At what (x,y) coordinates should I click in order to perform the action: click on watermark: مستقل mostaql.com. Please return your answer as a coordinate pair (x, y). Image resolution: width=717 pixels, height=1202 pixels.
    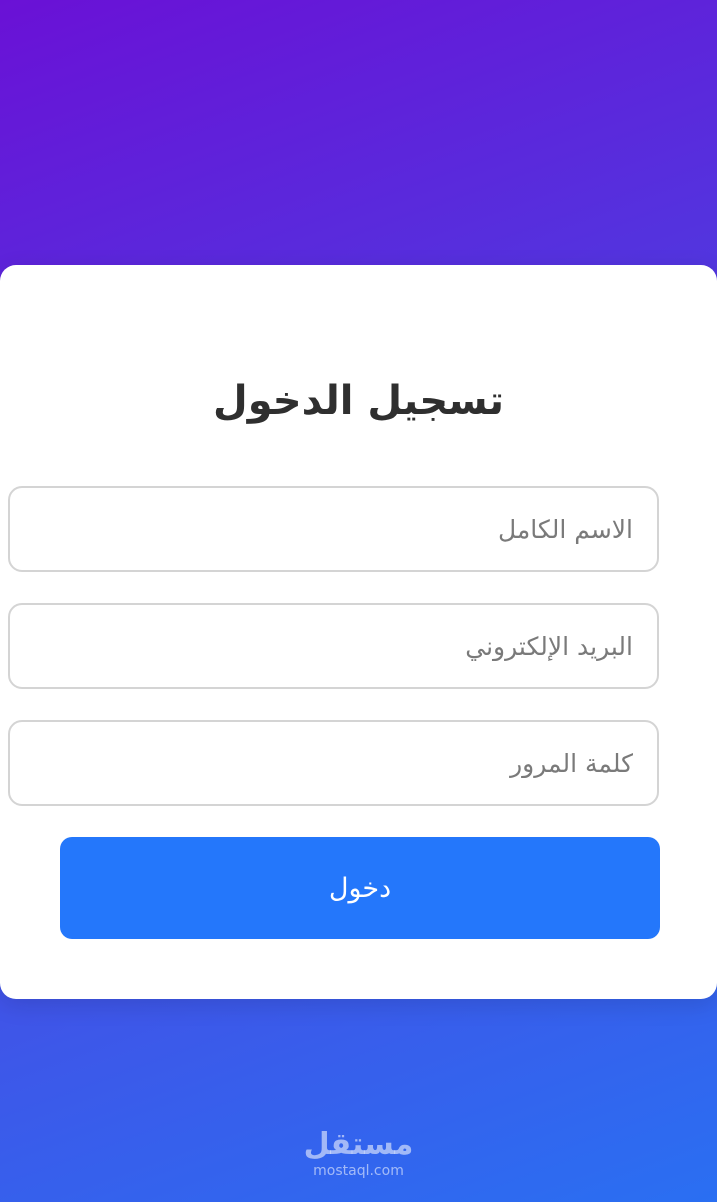
    Looking at the image, I should click on (358, 1155).